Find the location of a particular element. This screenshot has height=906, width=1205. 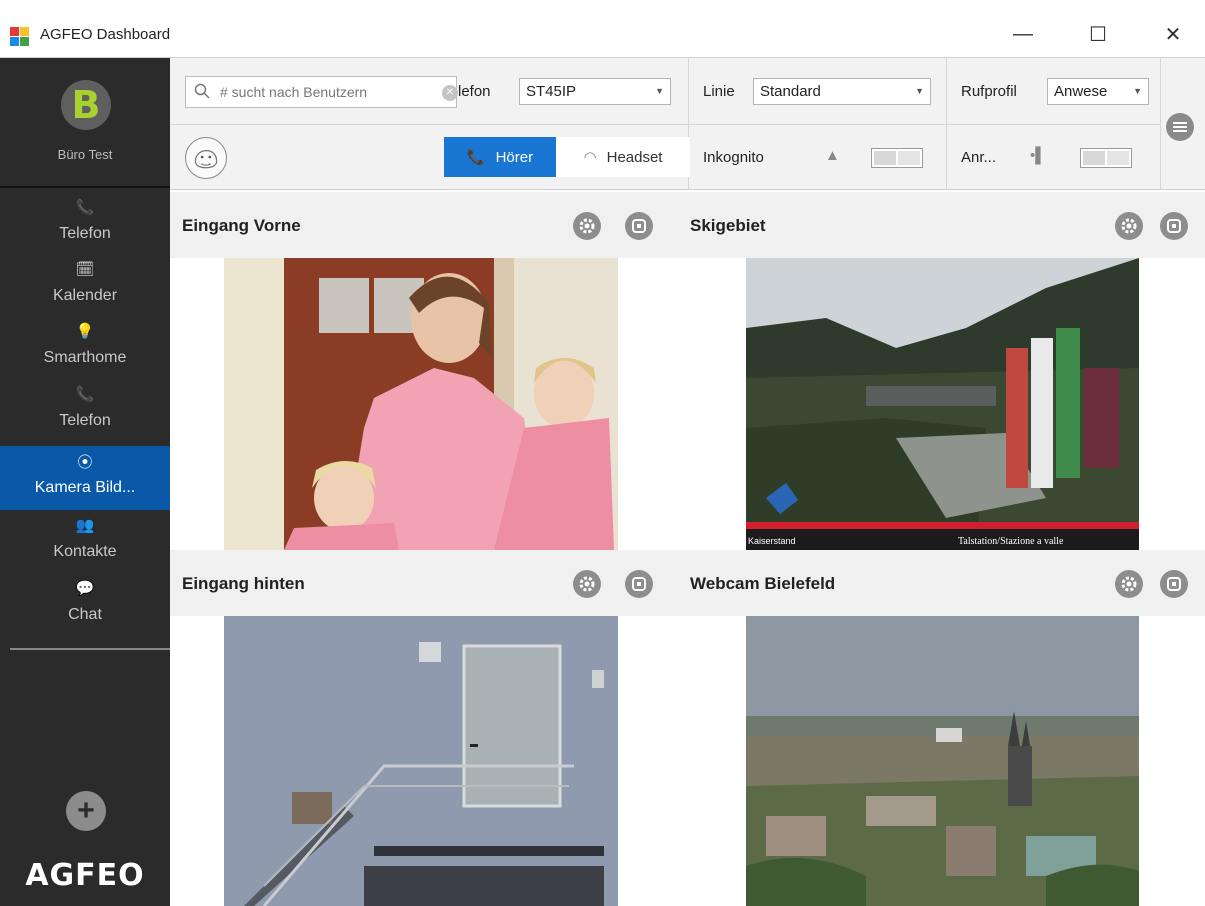

calendar-icon: 🗓 is located at coordinates (85, 269).